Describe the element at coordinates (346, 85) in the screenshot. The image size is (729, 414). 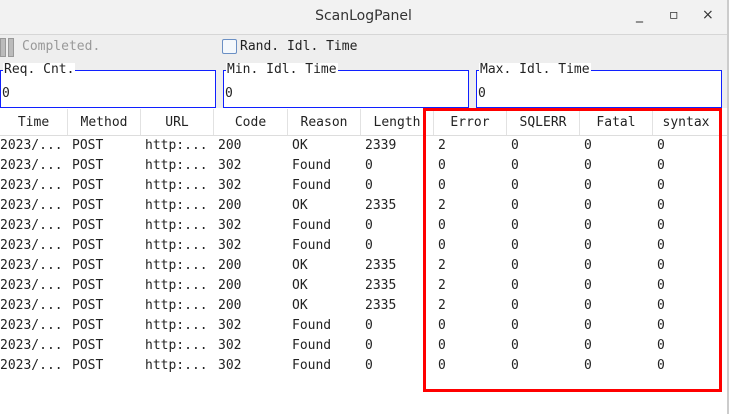
I see `min-idle-time-field: Min. Idl. Time 0` at that location.